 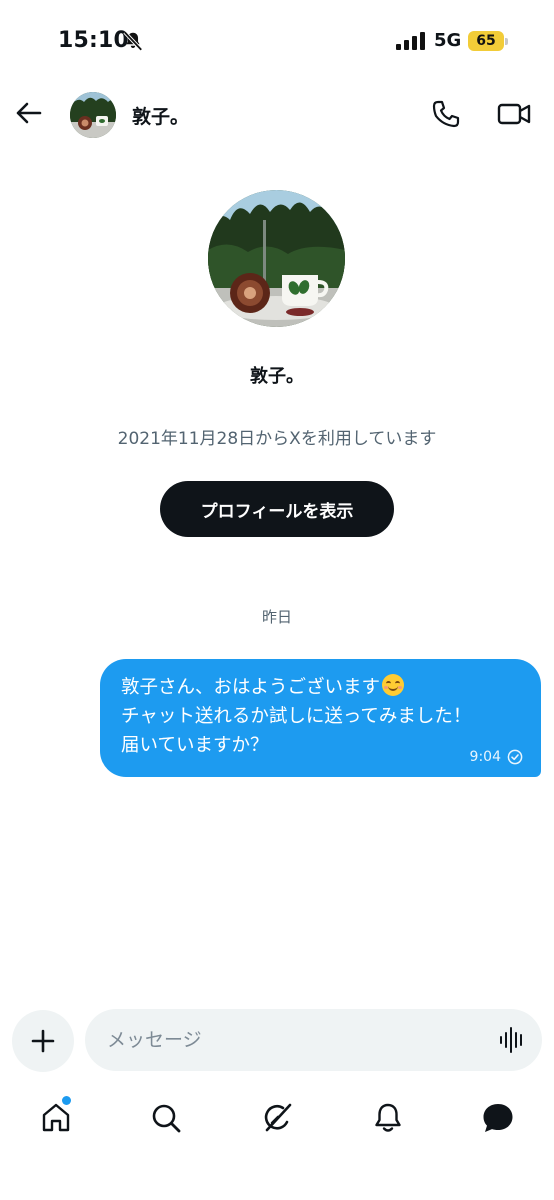 I want to click on nav-home, so click(x=56, y=1118).